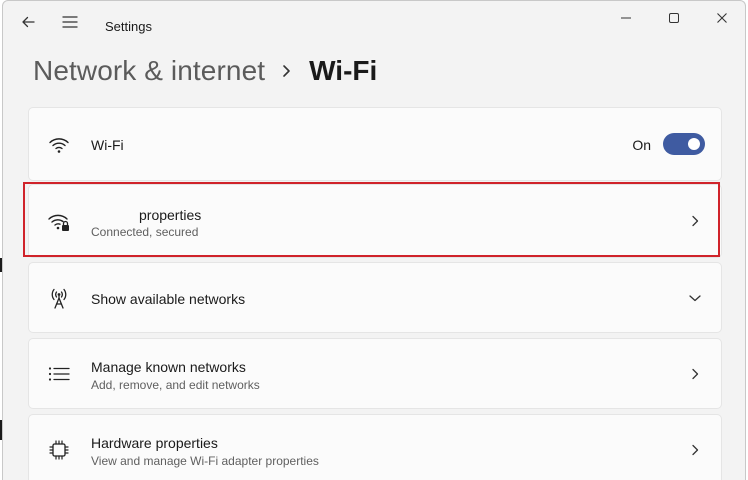 The image size is (748, 480). Describe the element at coordinates (695, 298) in the screenshot. I see `chevron-down-icon` at that location.